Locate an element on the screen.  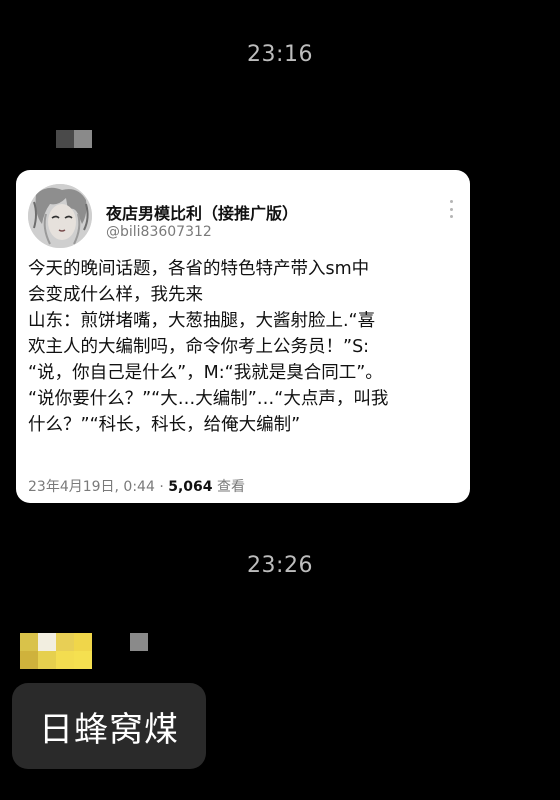
post-text-line: 欢主人的大编制吗，命令你考上公务员！”S: is located at coordinates (199, 347).